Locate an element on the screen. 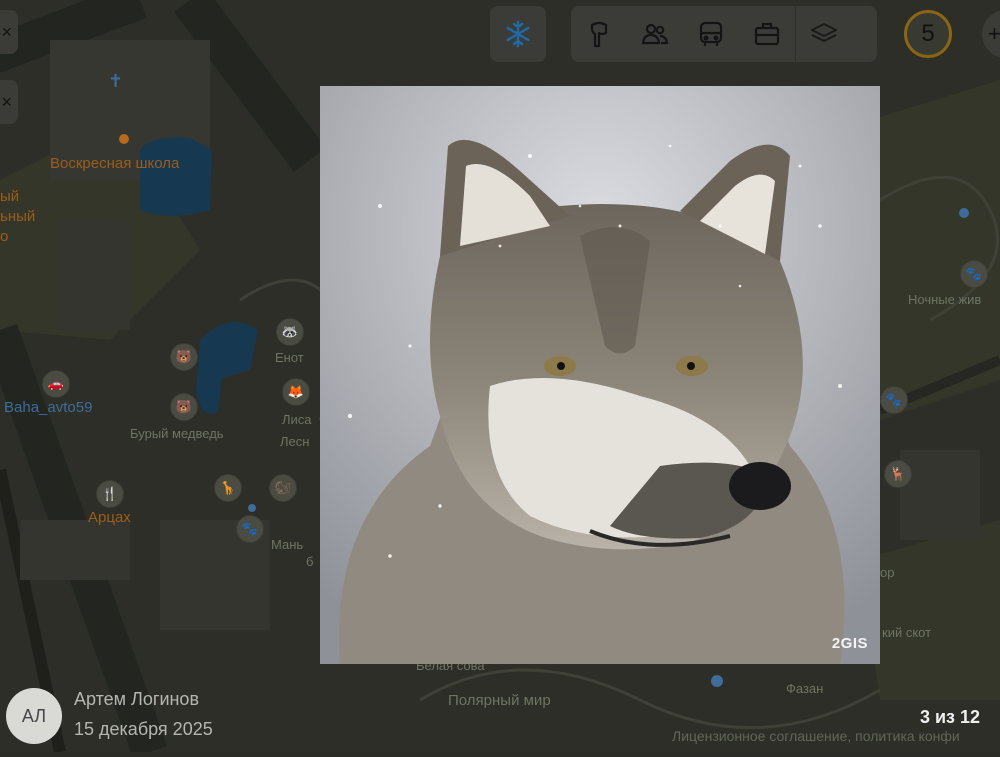 Image resolution: width=1000 pixels, height=757 pixels. map-label-partial: ый is located at coordinates (9, 196).